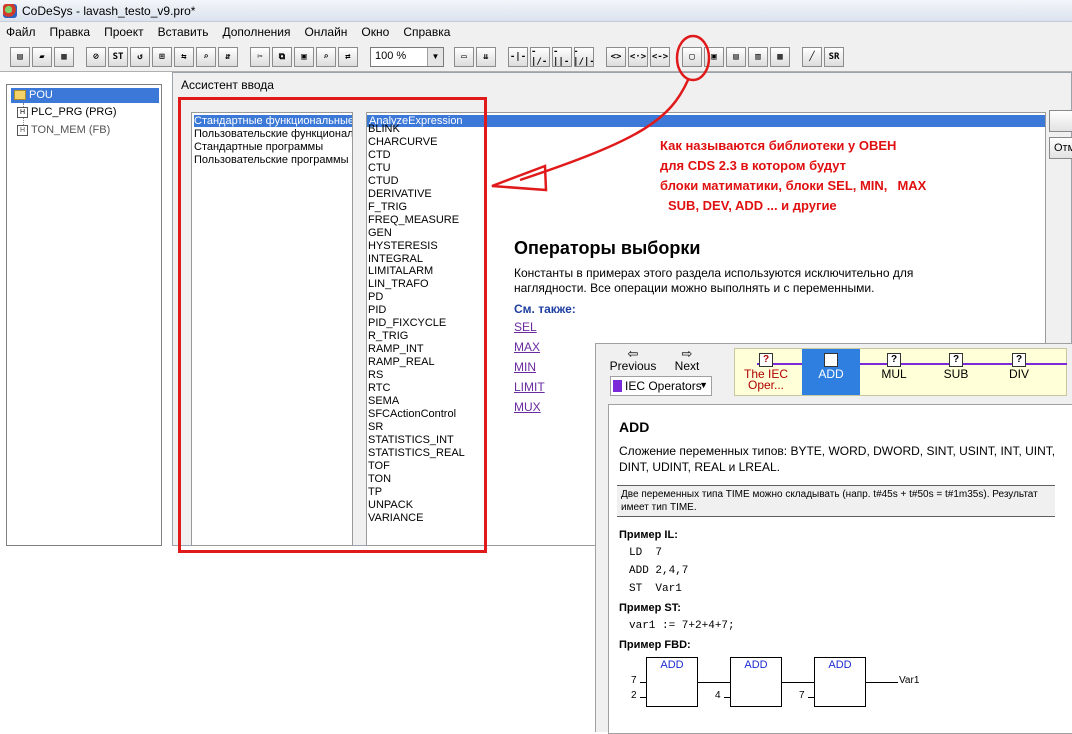 The width and height of the screenshot is (1072, 734). I want to click on help-link-sel: SEL, so click(525, 327).